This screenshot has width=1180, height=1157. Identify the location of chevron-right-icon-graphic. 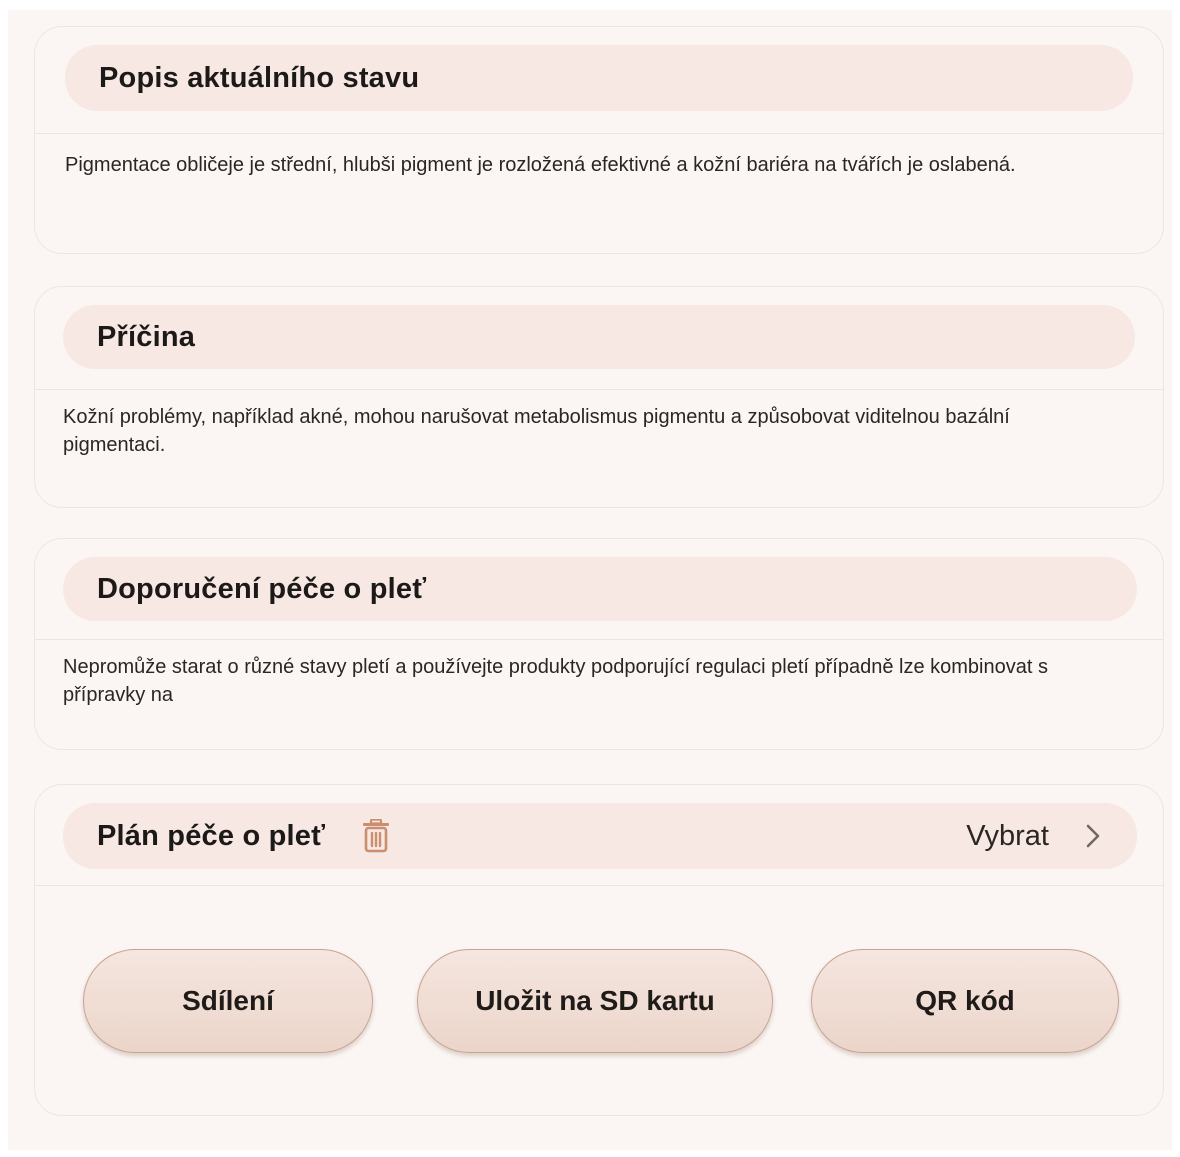
(1093, 836).